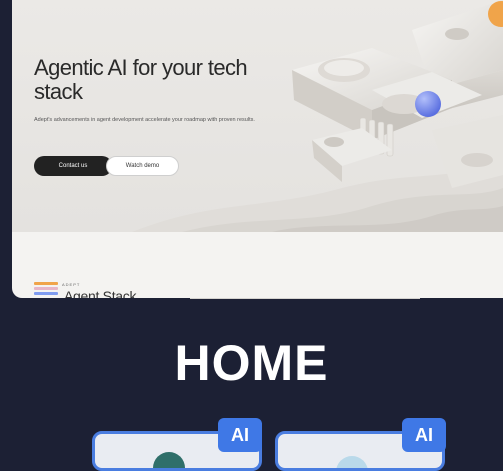 This screenshot has width=503, height=471. What do you see at coordinates (73, 166) in the screenshot?
I see `contact-us-button: Contact us` at bounding box center [73, 166].